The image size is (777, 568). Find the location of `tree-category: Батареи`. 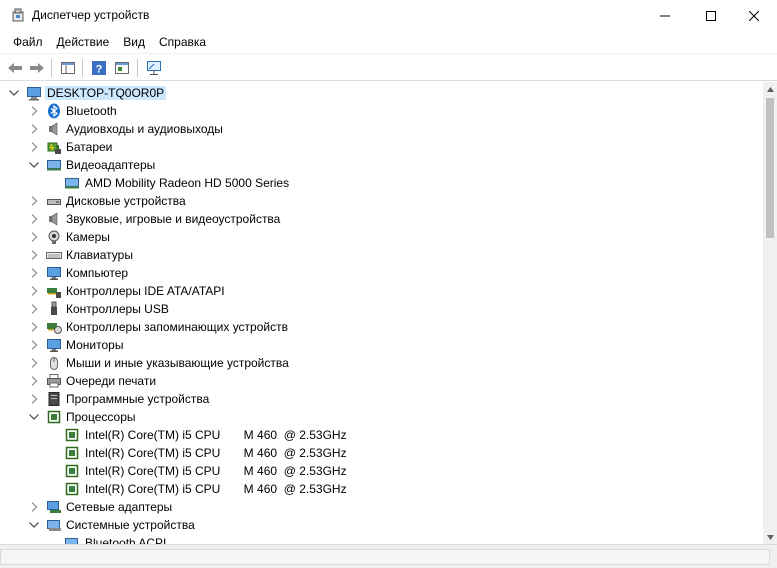

tree-category: Батареи is located at coordinates (380, 147).